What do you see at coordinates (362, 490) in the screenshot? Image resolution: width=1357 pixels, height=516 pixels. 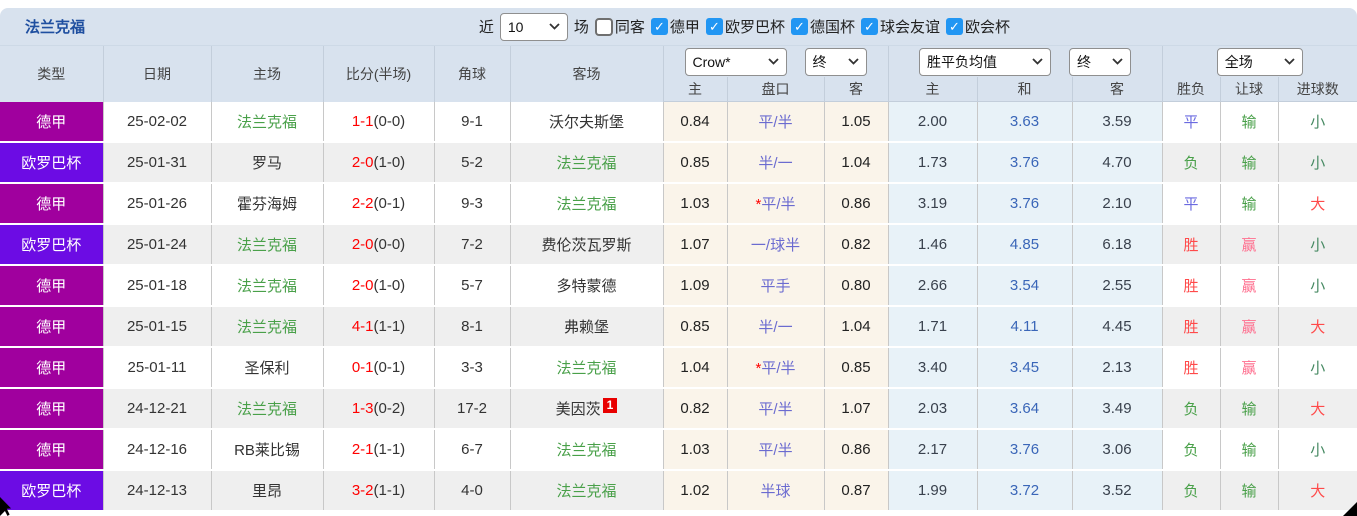 I see `fulltime-score: 3-2` at bounding box center [362, 490].